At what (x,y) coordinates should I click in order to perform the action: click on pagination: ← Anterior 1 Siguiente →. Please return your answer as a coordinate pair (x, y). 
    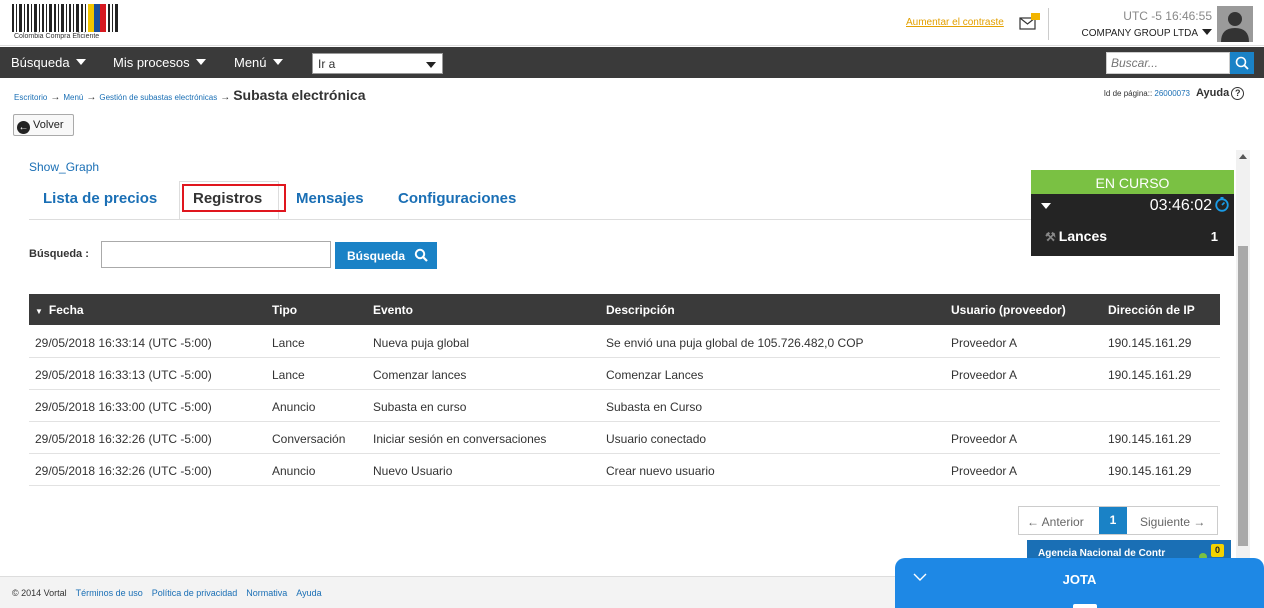
    Looking at the image, I should click on (1118, 520).